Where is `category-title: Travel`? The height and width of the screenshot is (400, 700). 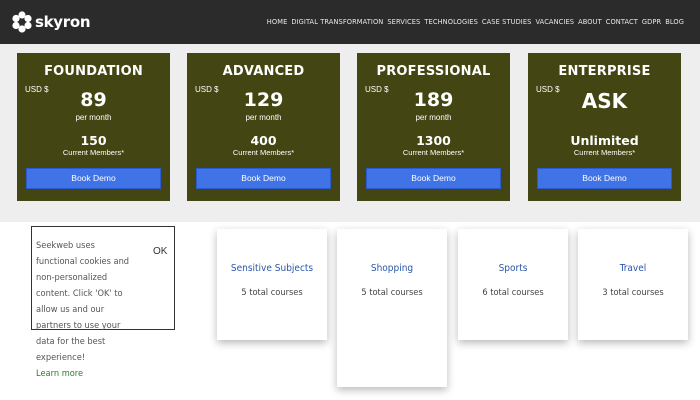 category-title: Travel is located at coordinates (633, 268).